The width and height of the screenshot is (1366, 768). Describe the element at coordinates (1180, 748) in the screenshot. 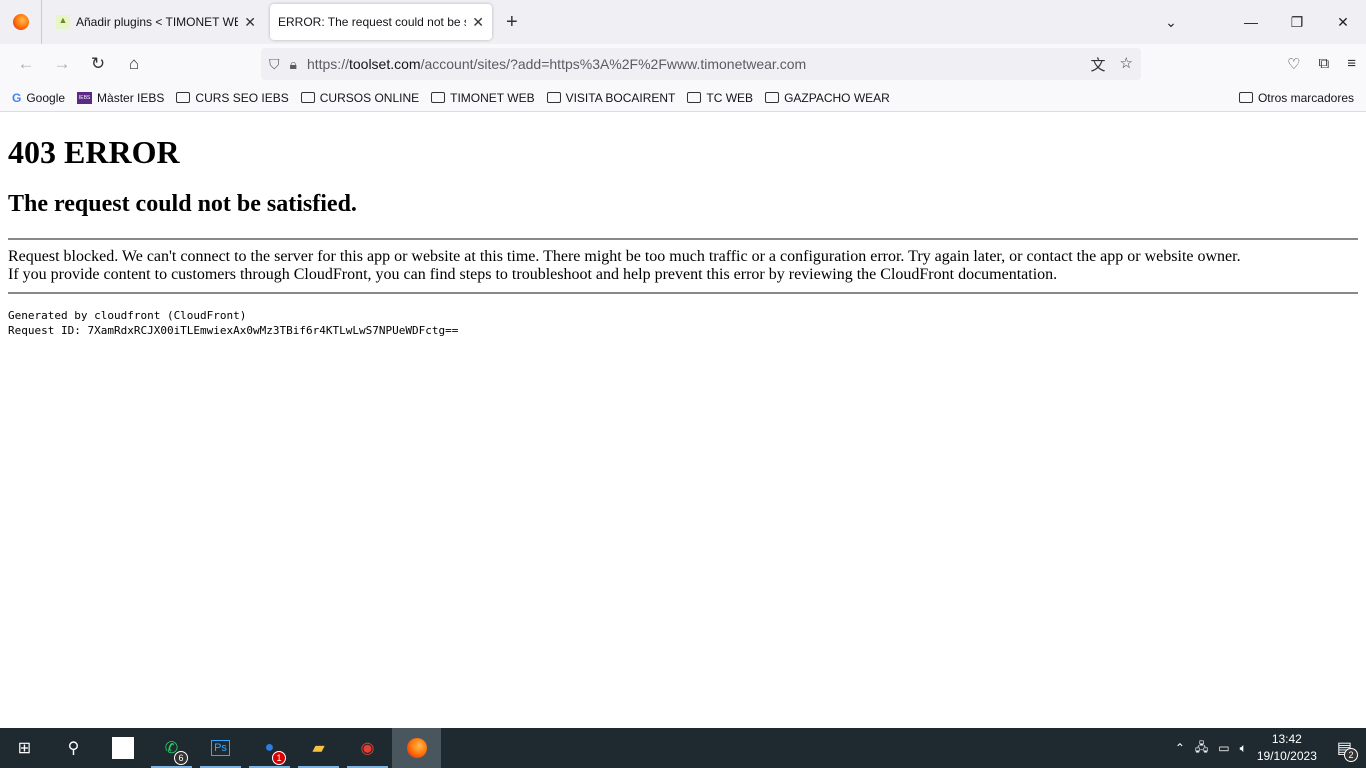

I see `show-hidden-icons: ⌃` at that location.